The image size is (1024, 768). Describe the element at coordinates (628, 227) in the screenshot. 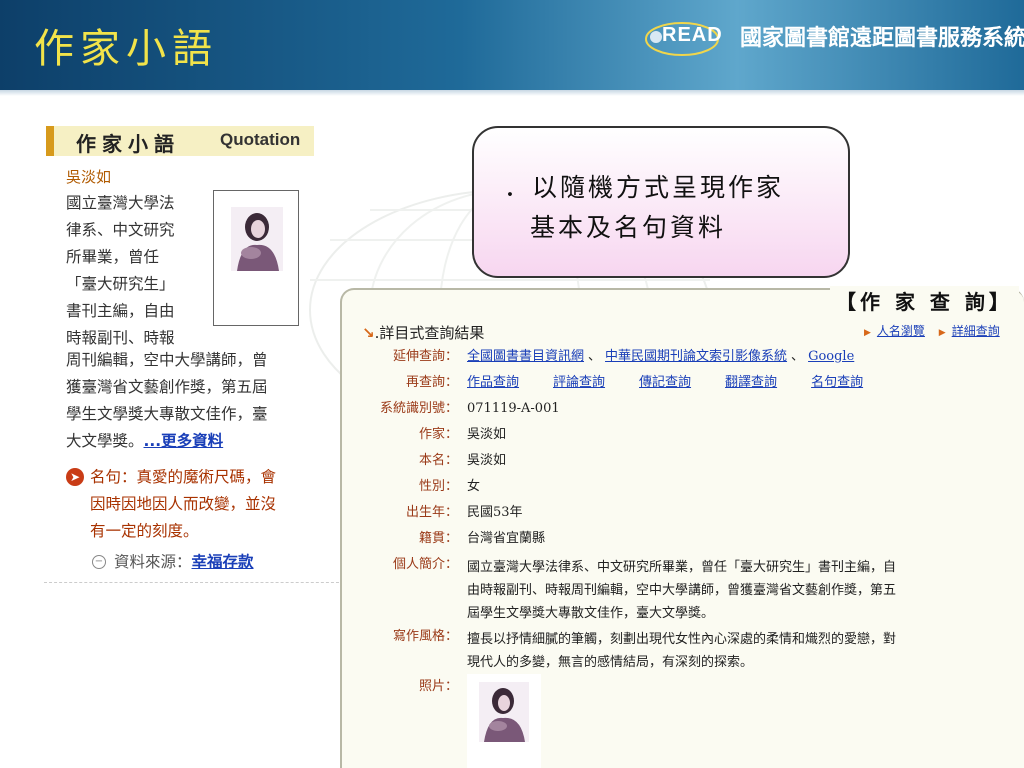

I see `callout-line-2: 基本及名句資料` at that location.